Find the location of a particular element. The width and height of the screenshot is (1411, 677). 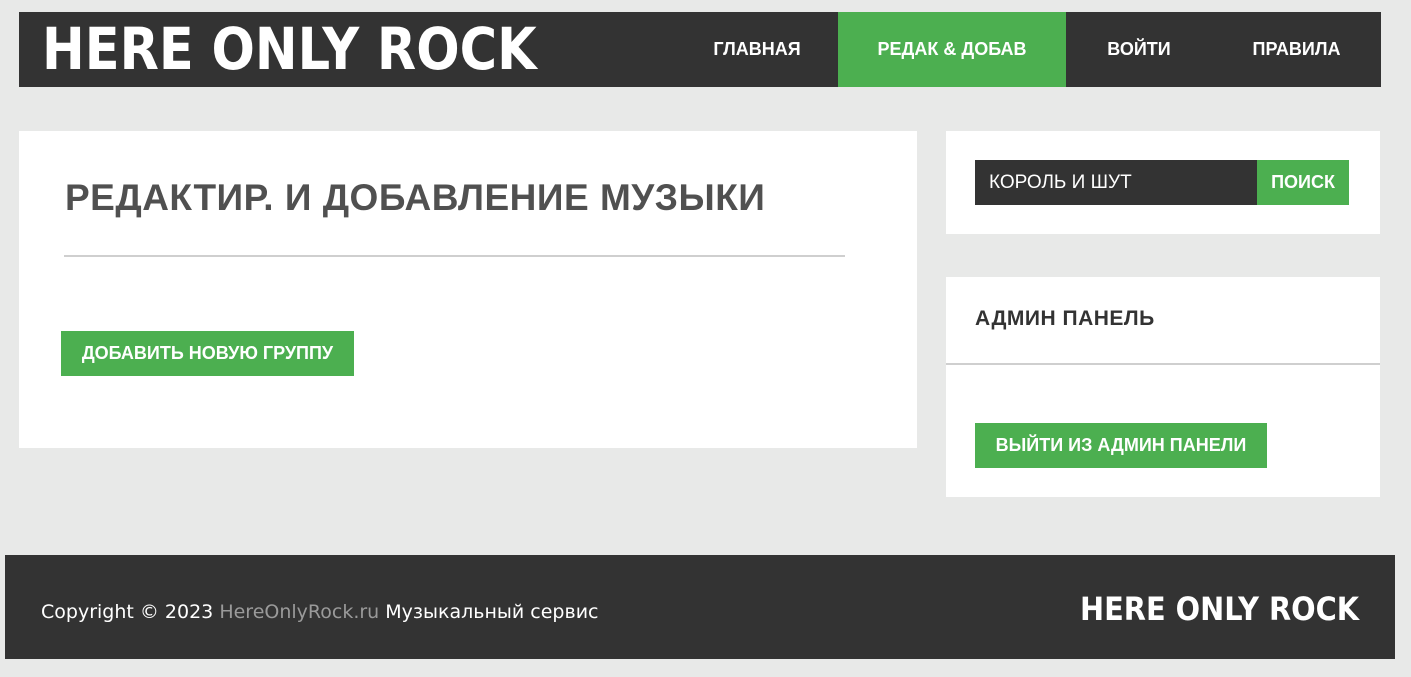

admin-panel-title: АДМИН ПАНЕЛЬ is located at coordinates (1065, 318).